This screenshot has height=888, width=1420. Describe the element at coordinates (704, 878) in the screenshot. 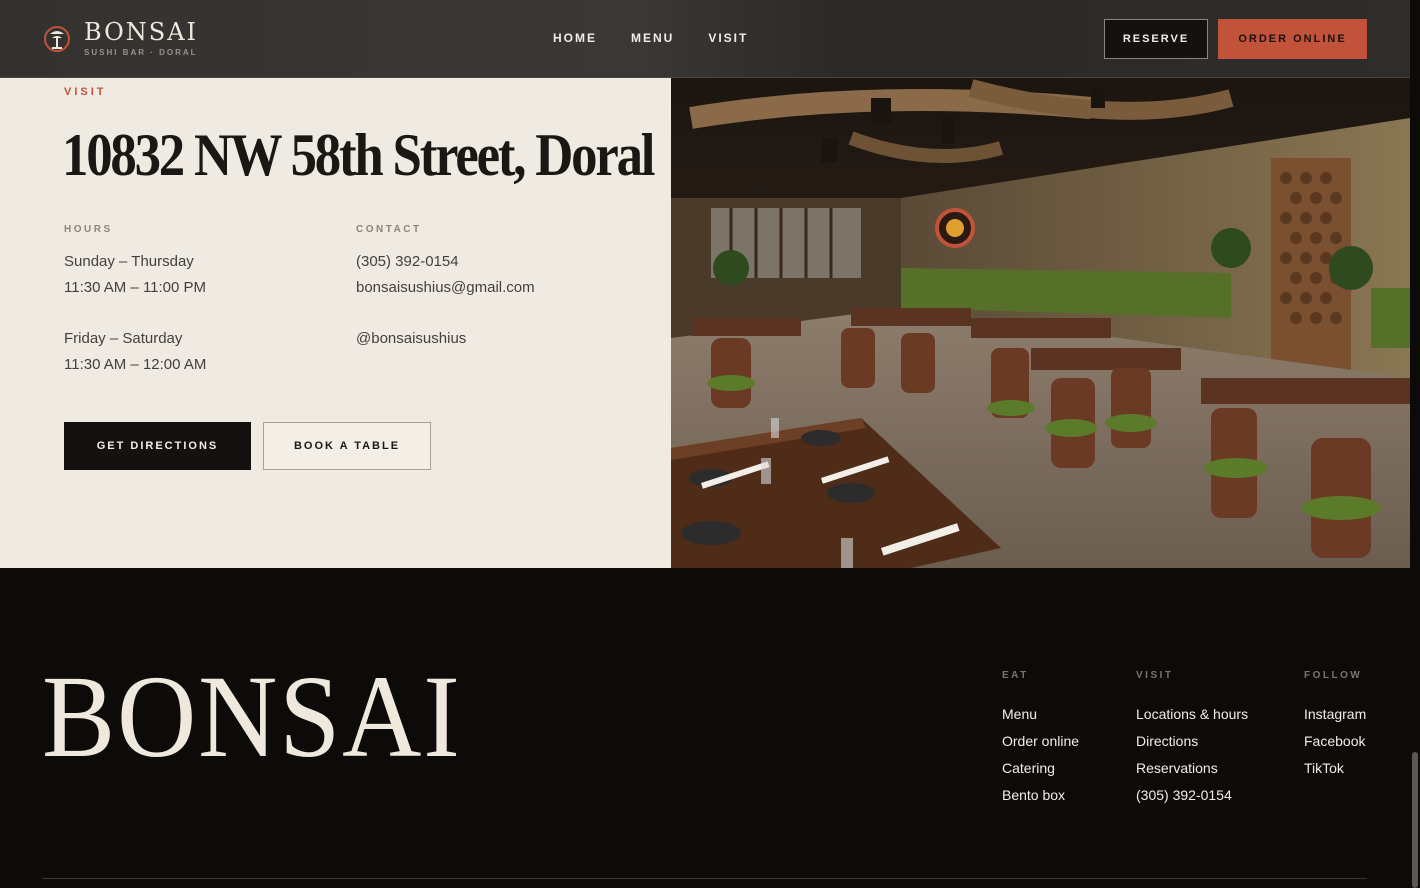

I see `footer-divider` at that location.